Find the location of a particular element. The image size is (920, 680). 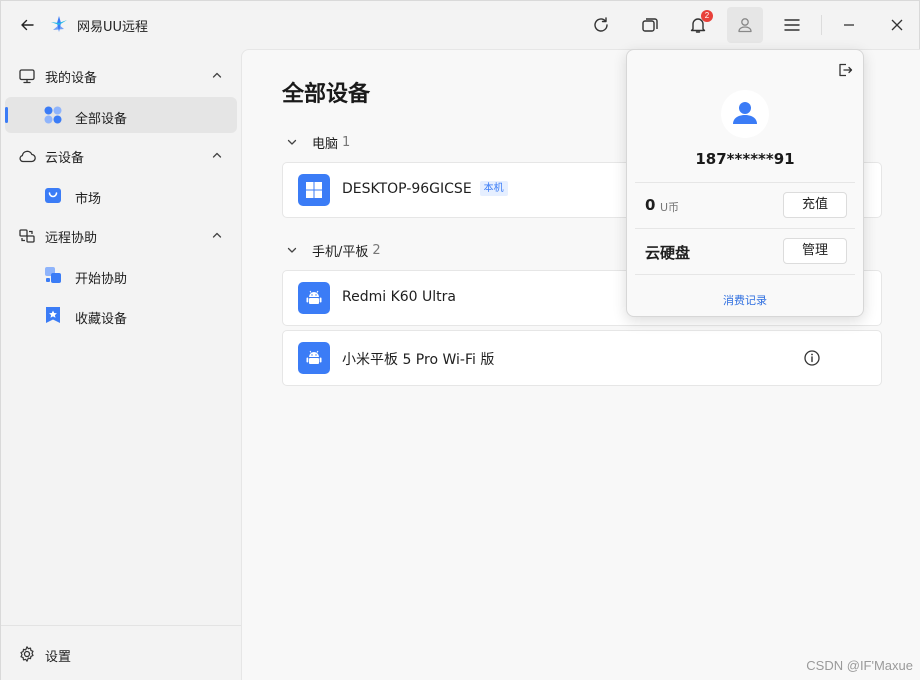

remote-assist-icon is located at coordinates (27, 236).